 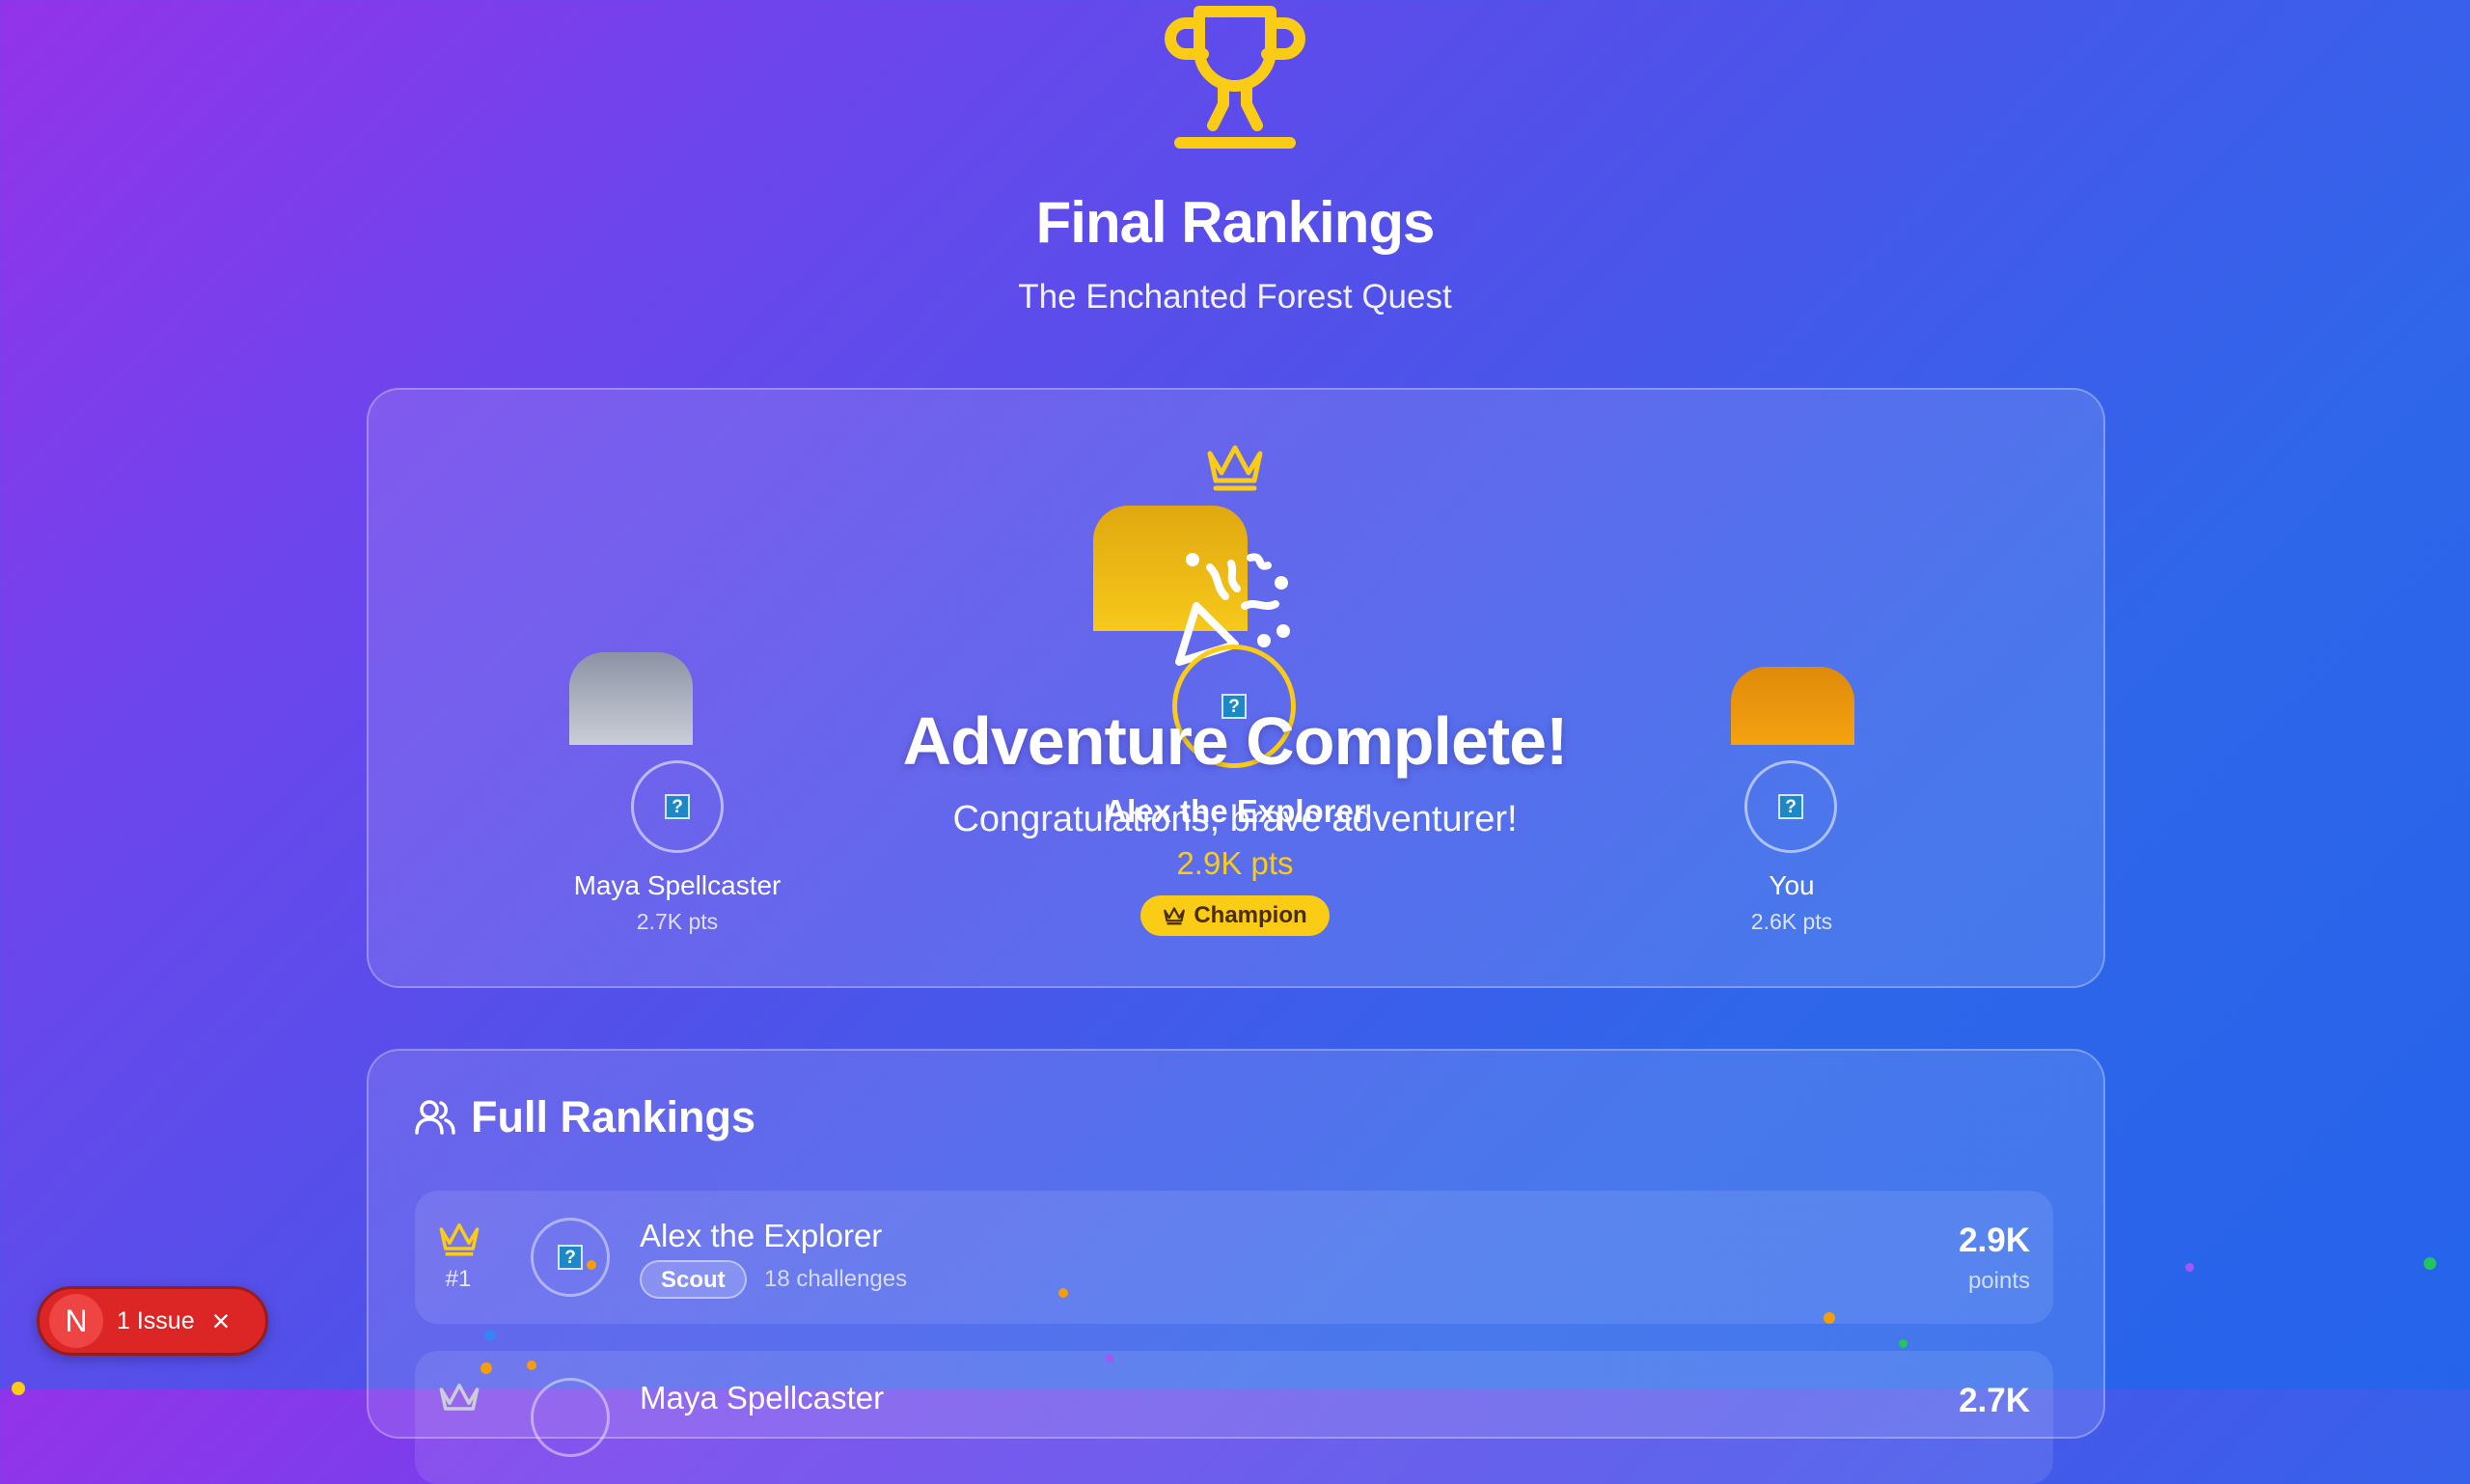 I want to click on medal-icon, so click(x=459, y=1397).